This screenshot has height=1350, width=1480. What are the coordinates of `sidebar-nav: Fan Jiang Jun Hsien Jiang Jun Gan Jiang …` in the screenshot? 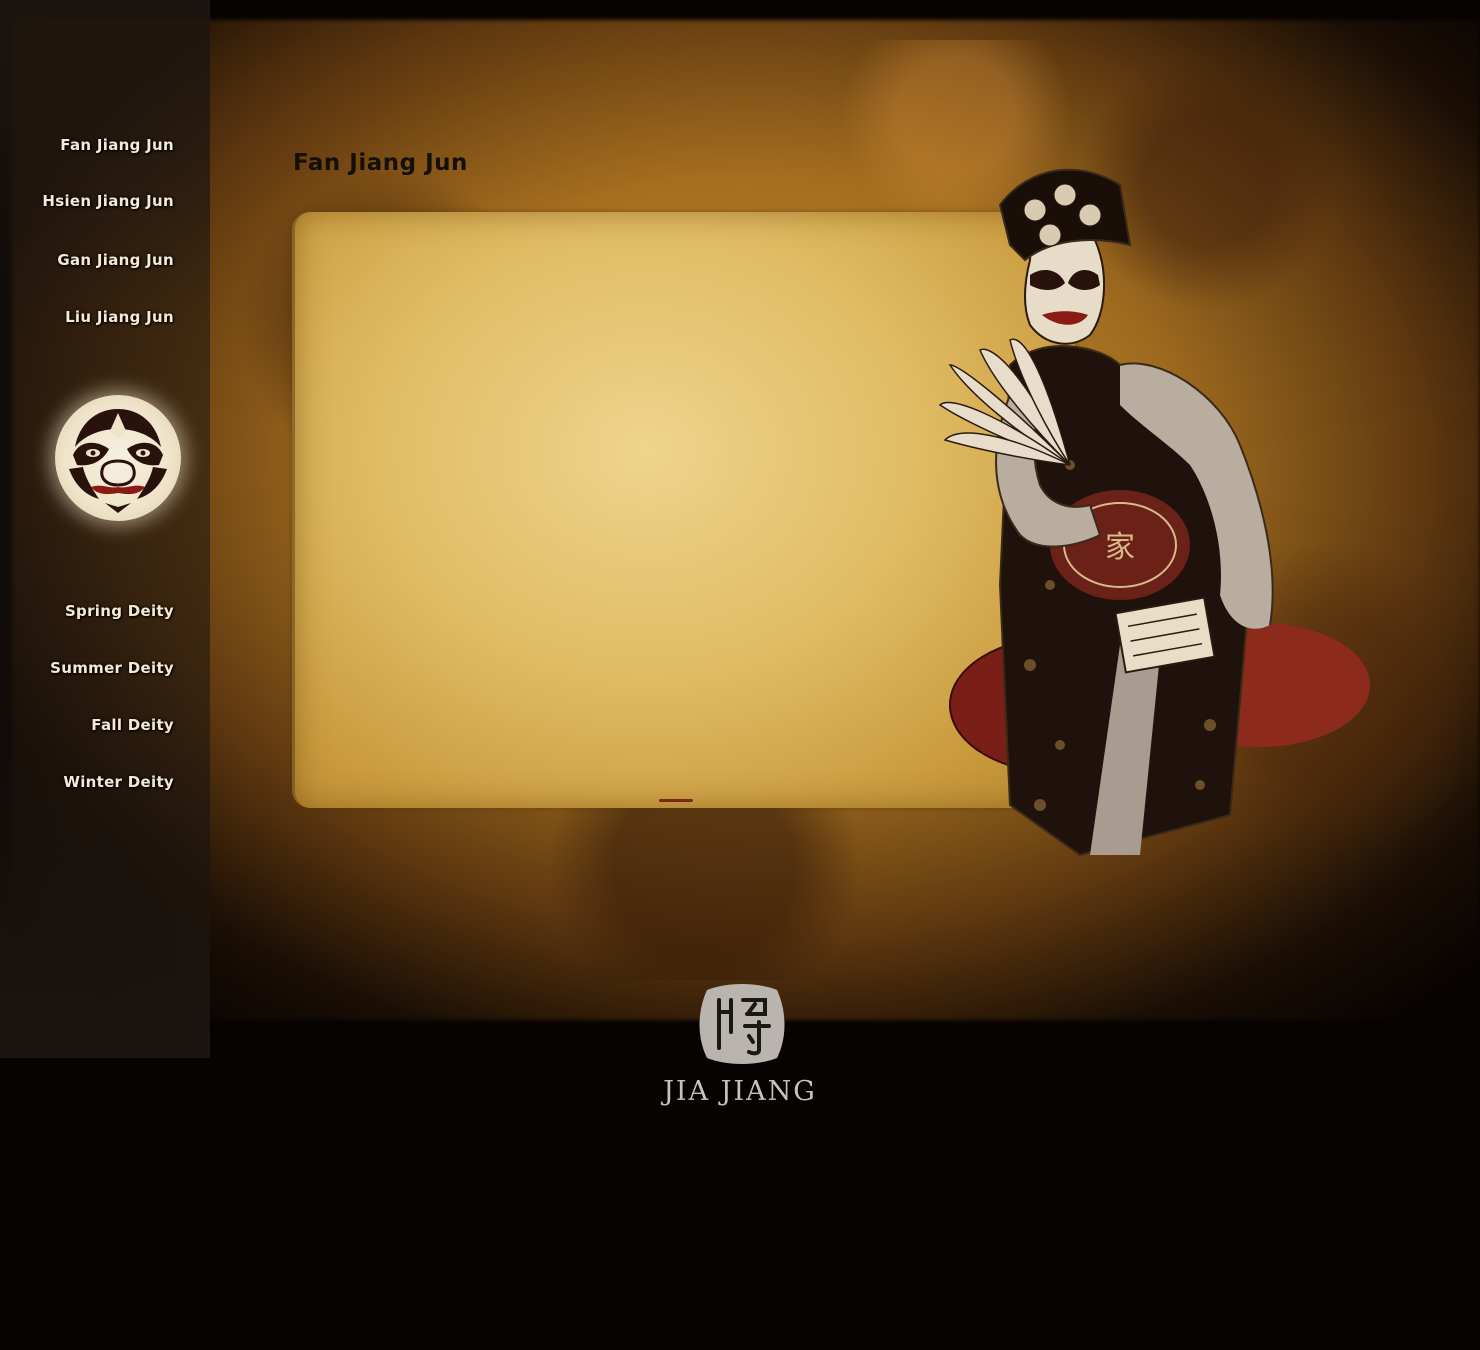 It's located at (105, 529).